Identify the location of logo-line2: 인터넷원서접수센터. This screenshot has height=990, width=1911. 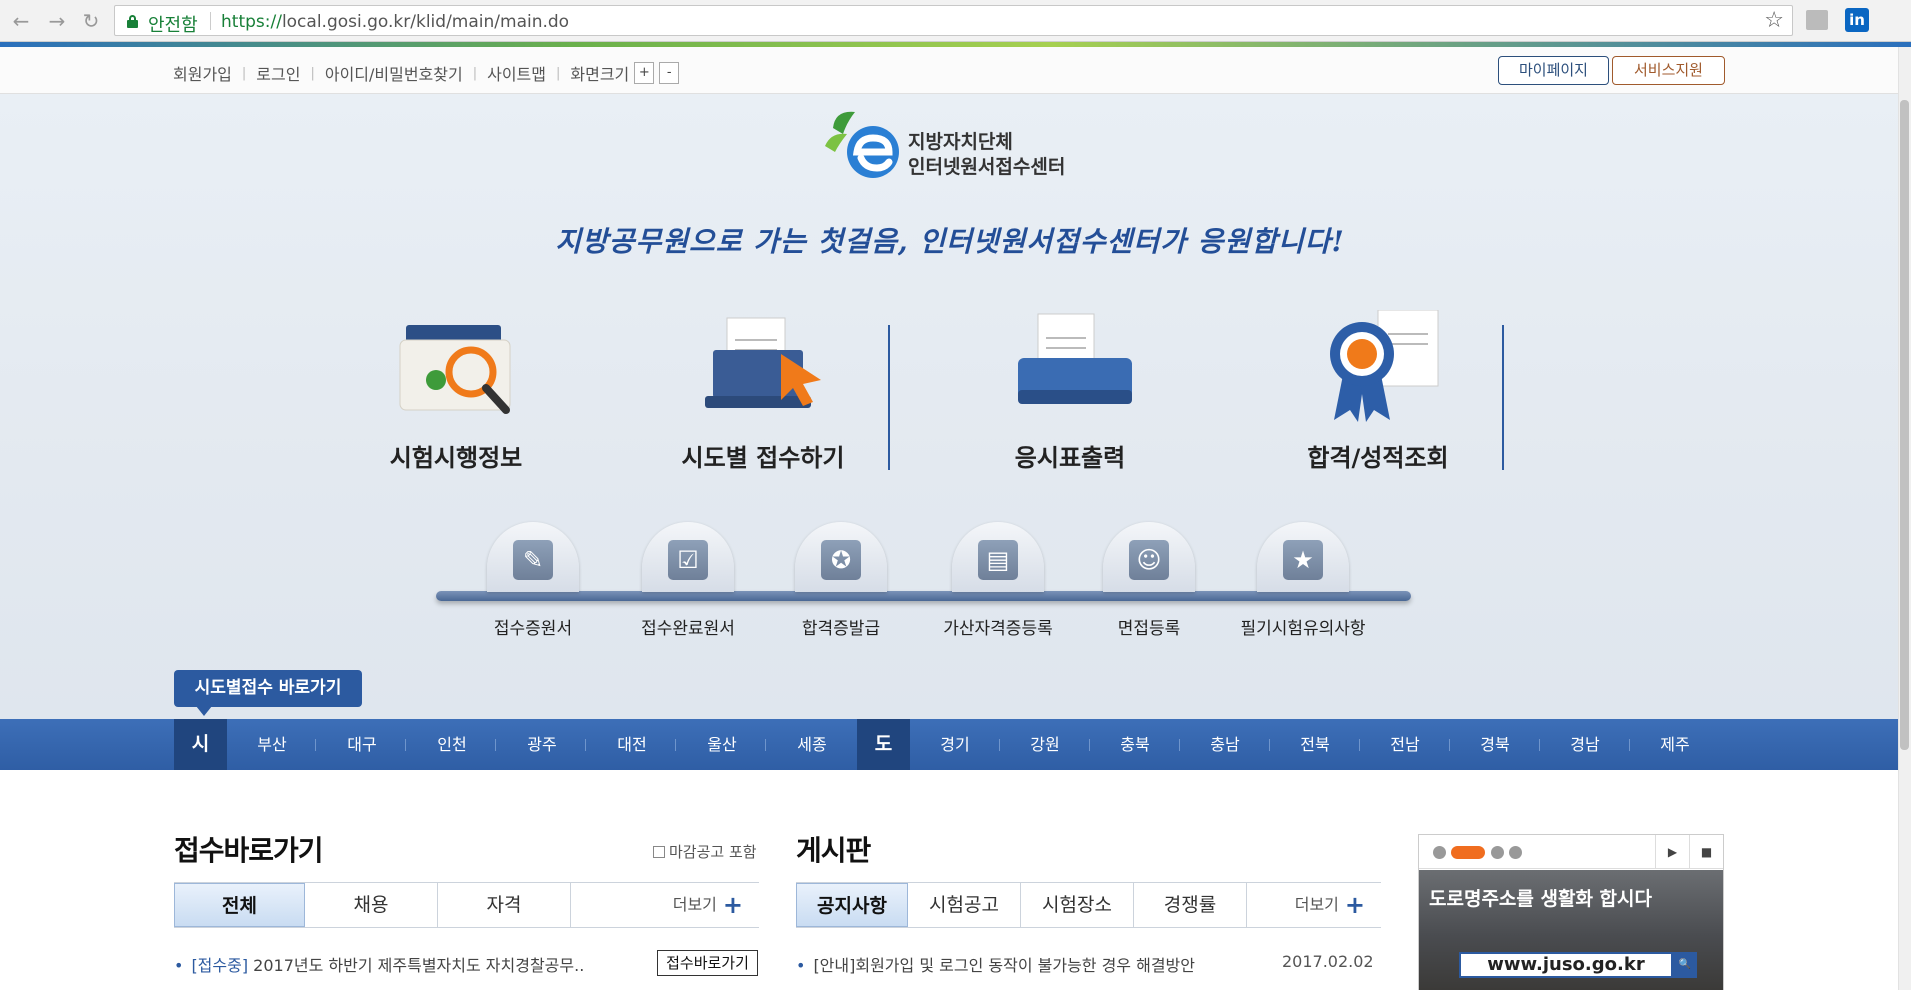
(987, 167).